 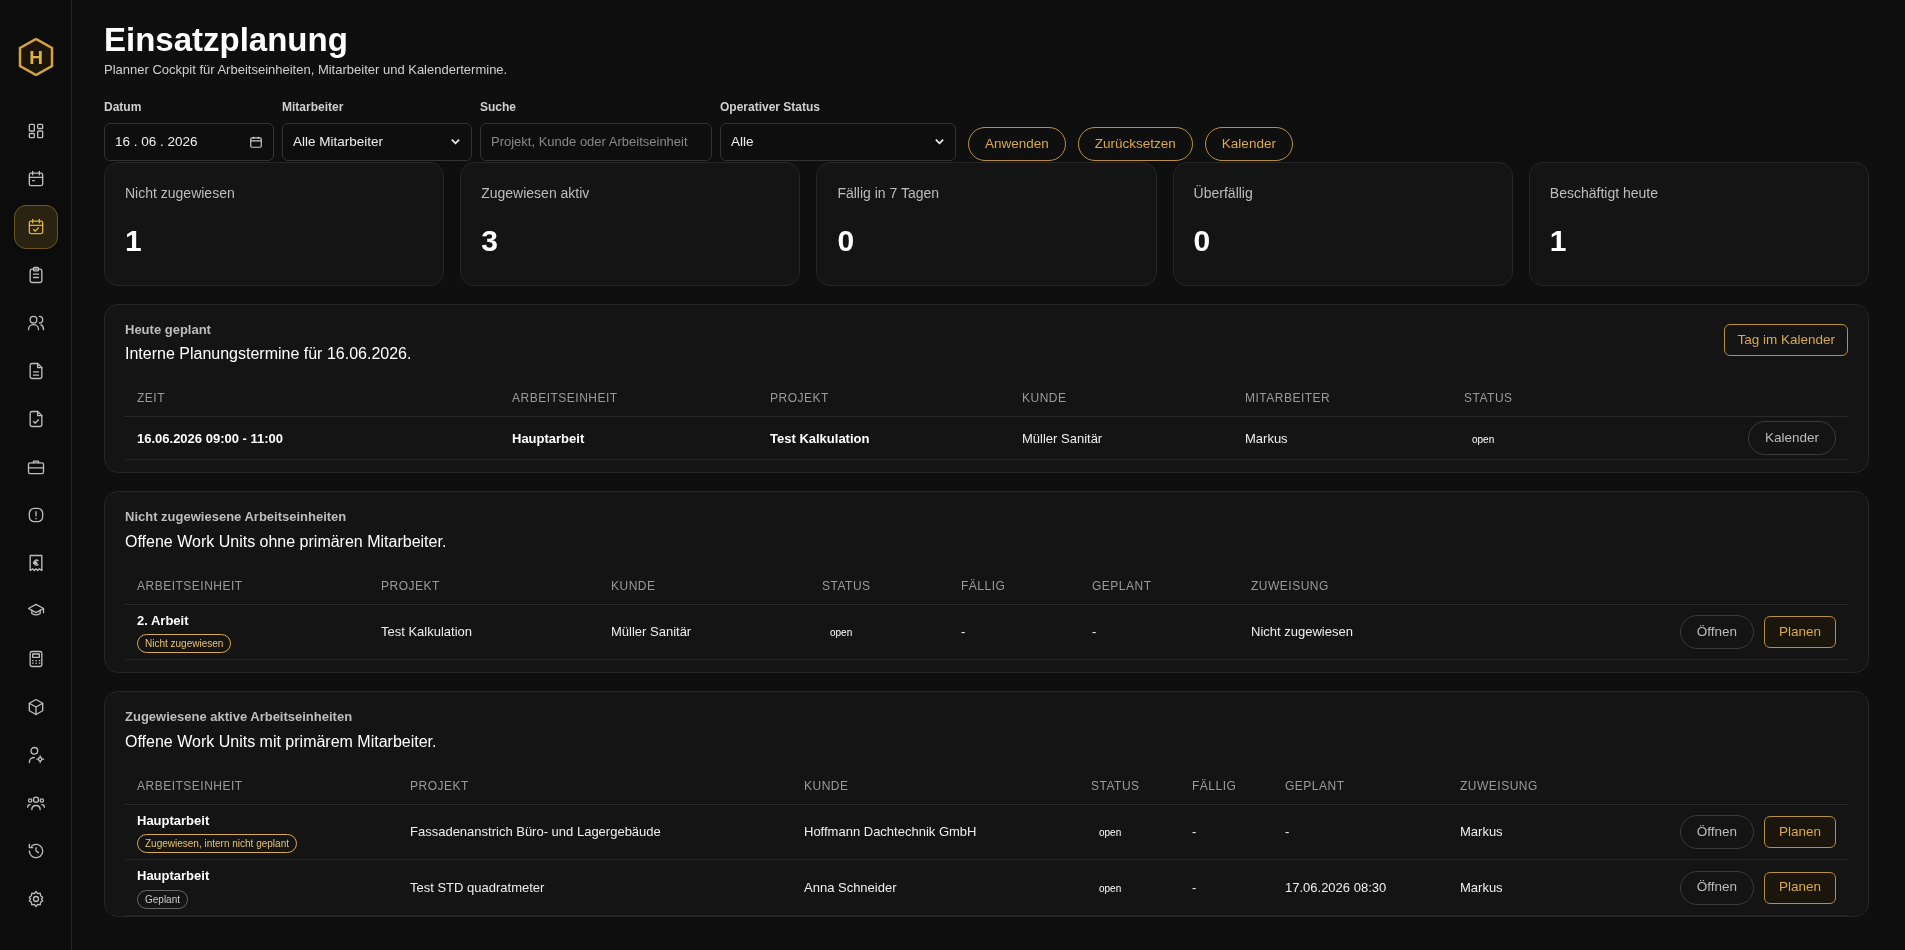 I want to click on section-eyebrow: Nicht zugewiesene Arbeitseinheiten, so click(x=236, y=517).